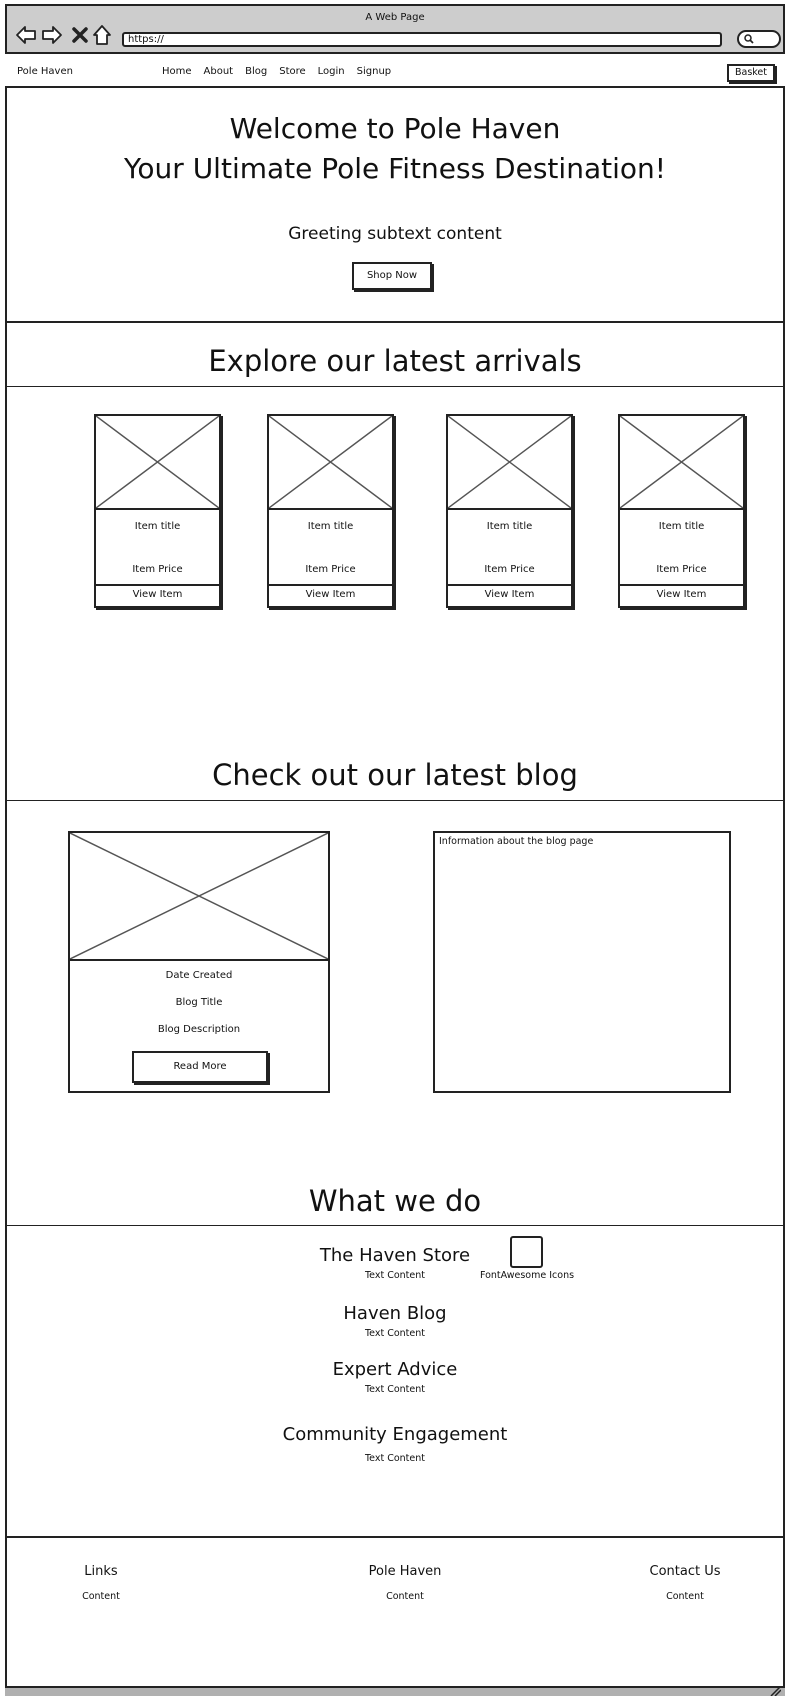  I want to click on browser-toolbar: A Web Page https://, so click(395, 29).